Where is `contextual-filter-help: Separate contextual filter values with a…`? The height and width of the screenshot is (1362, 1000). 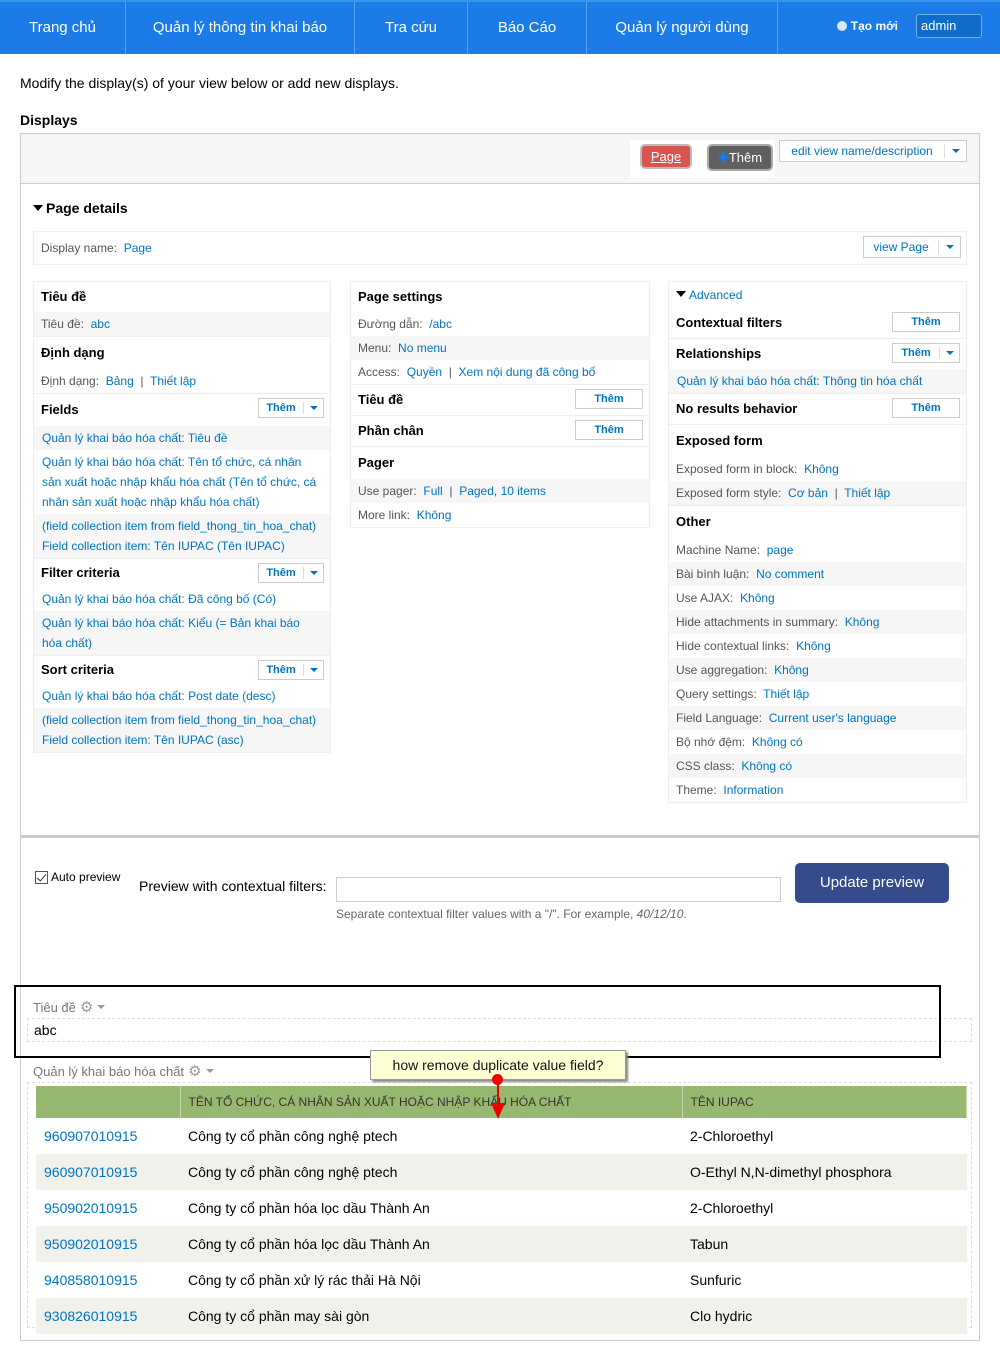 contextual-filter-help: Separate contextual filter values with a… is located at coordinates (511, 914).